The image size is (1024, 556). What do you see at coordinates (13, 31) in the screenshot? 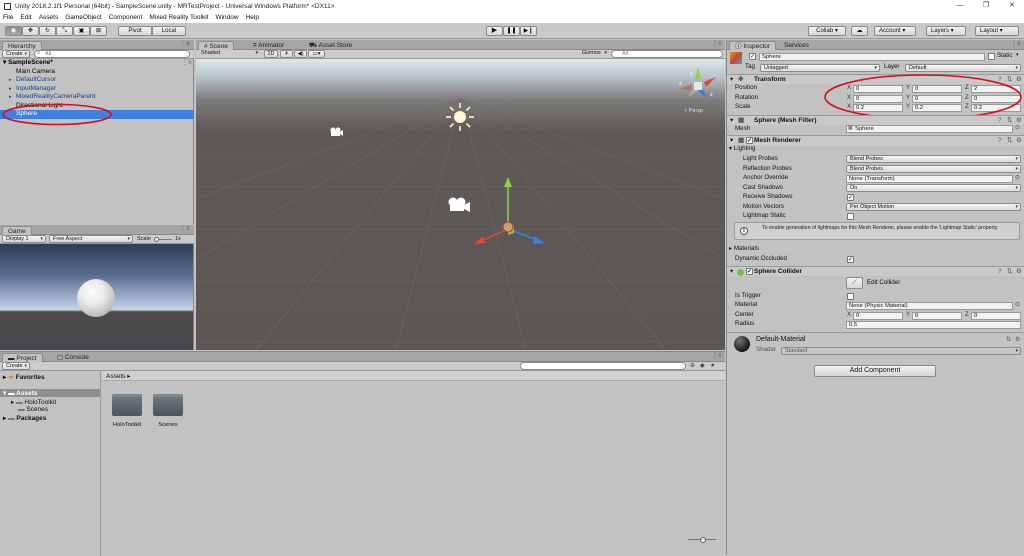
I see `view-tool-eye-icon: ◉` at bounding box center [13, 31].